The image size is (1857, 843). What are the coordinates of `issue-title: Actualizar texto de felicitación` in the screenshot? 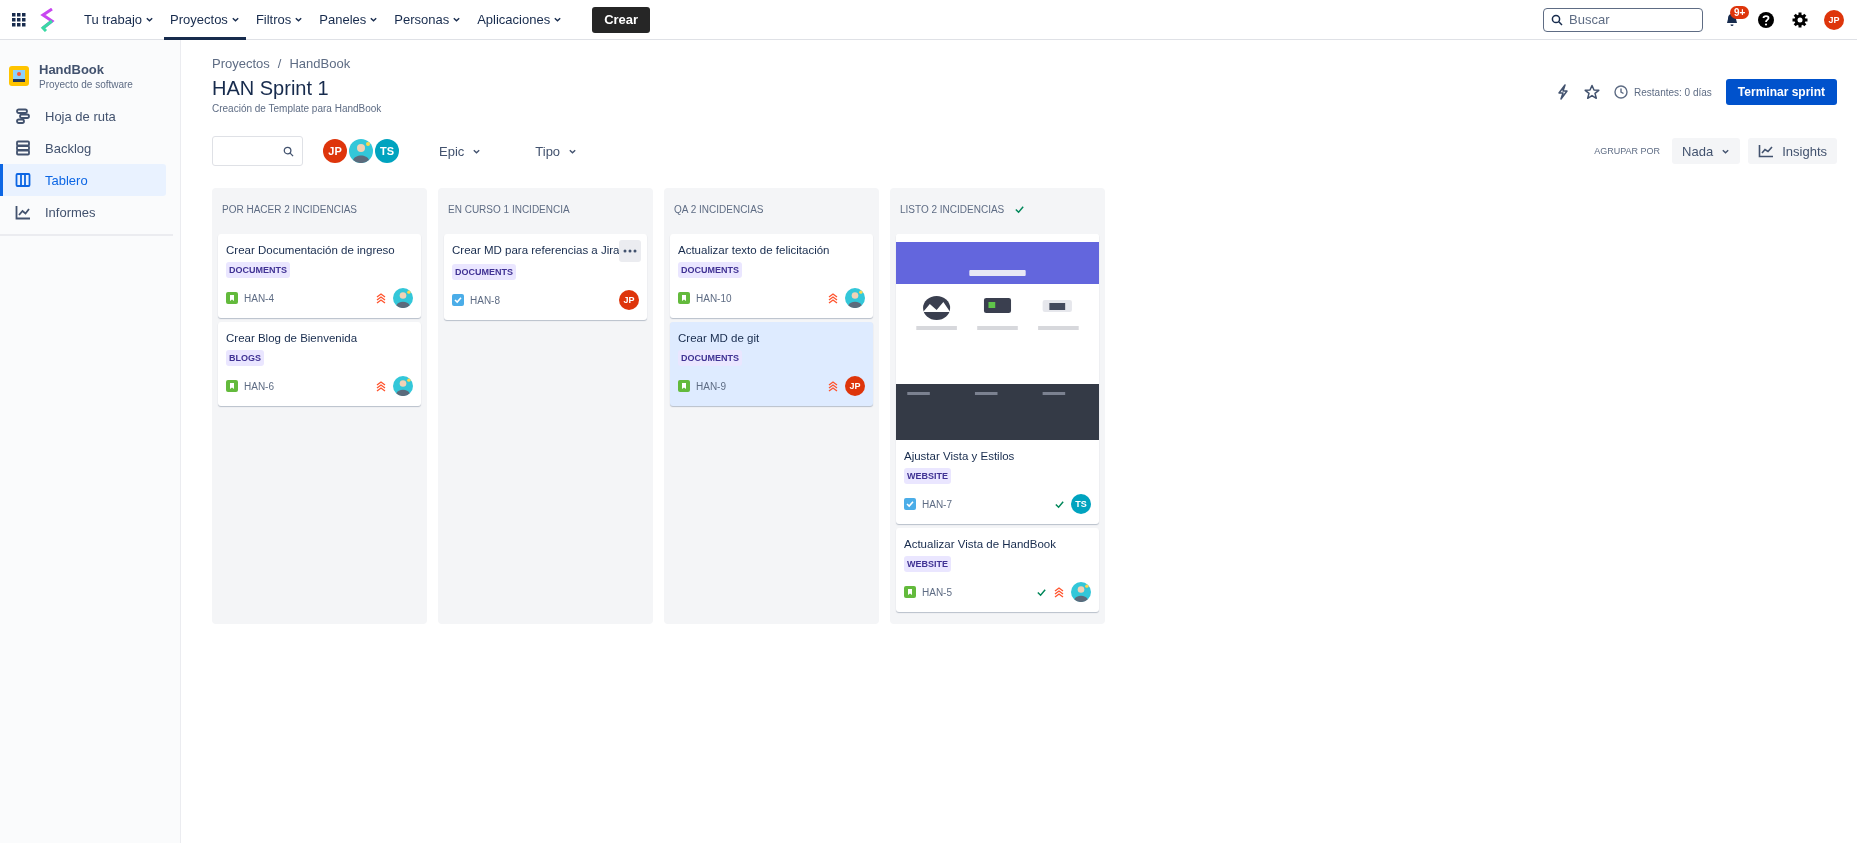 It's located at (754, 250).